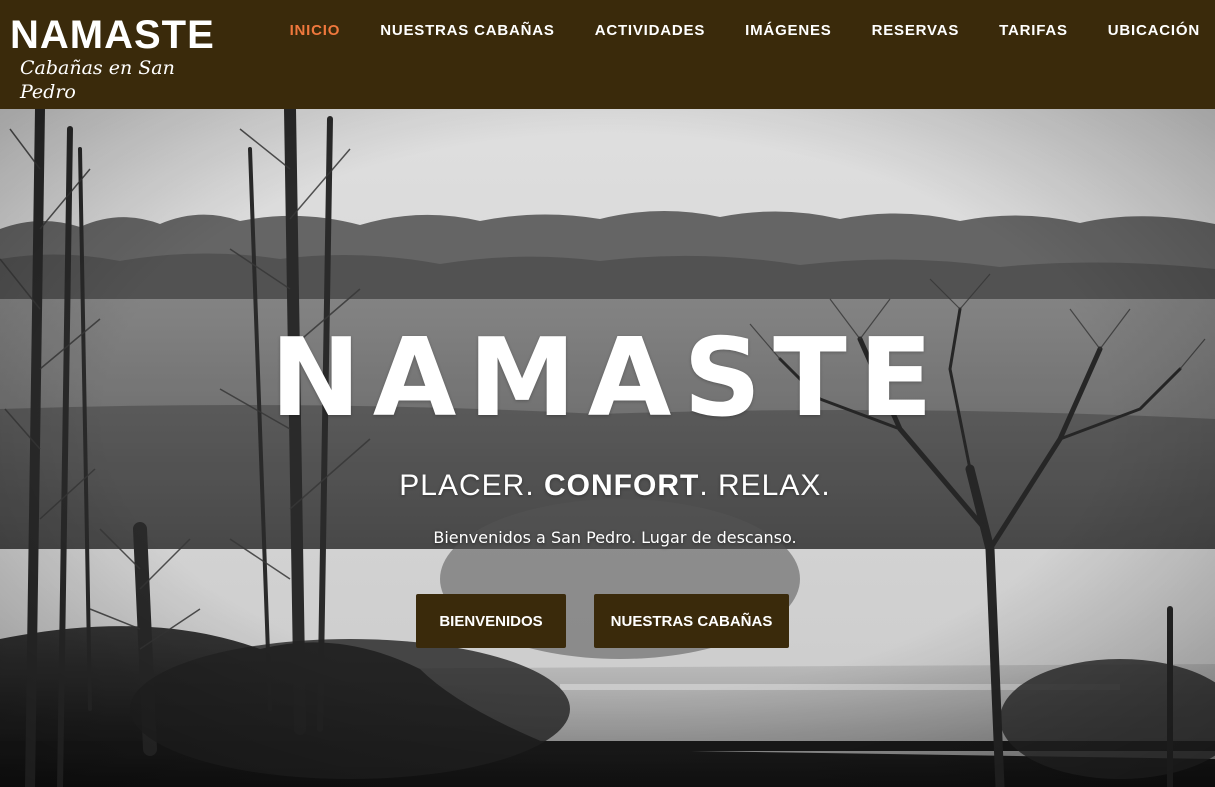  What do you see at coordinates (1033, 30) in the screenshot?
I see `nav-item-tarifas: TARIFAS` at bounding box center [1033, 30].